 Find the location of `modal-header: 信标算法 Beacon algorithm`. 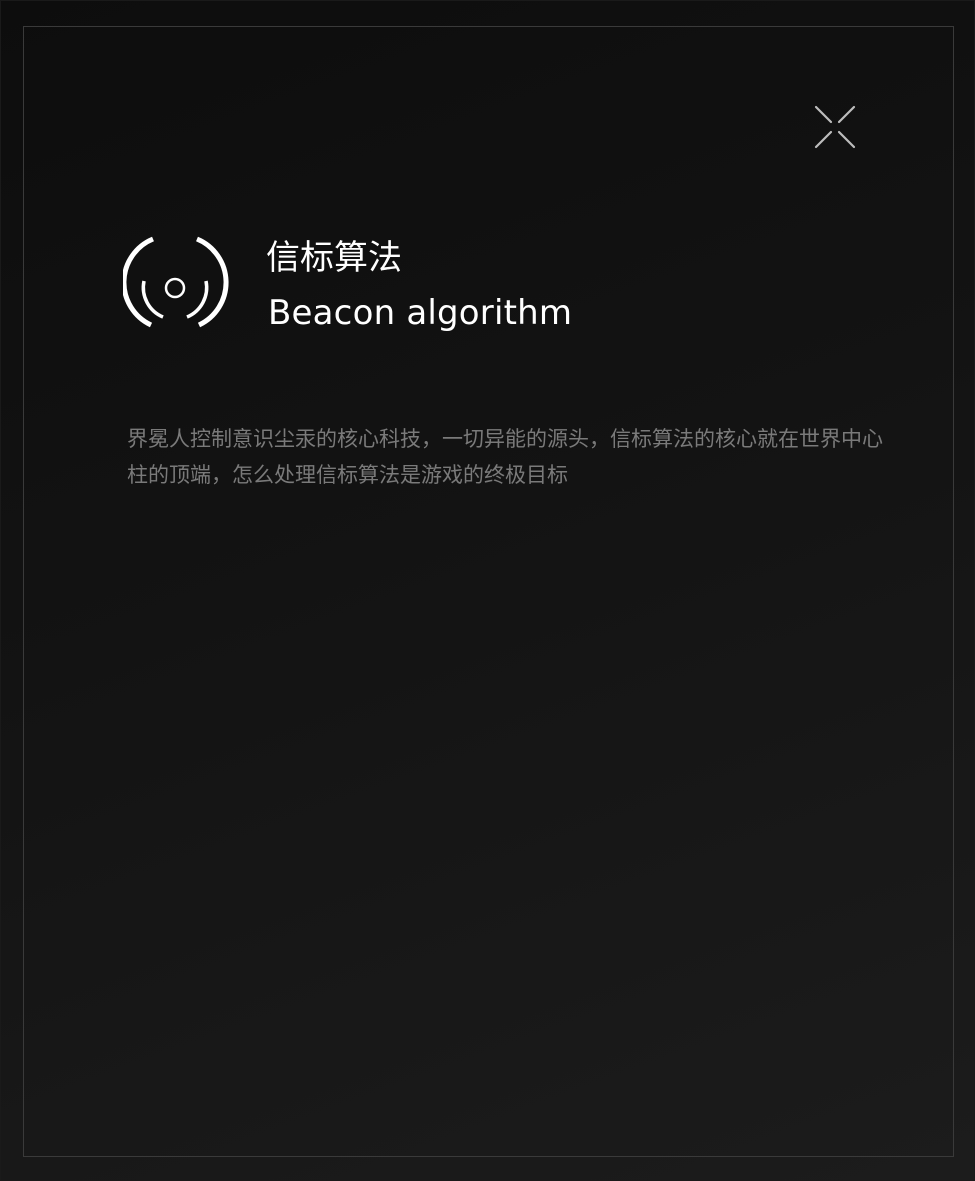

modal-header: 信标算法 Beacon algorithm is located at coordinates (483, 288).